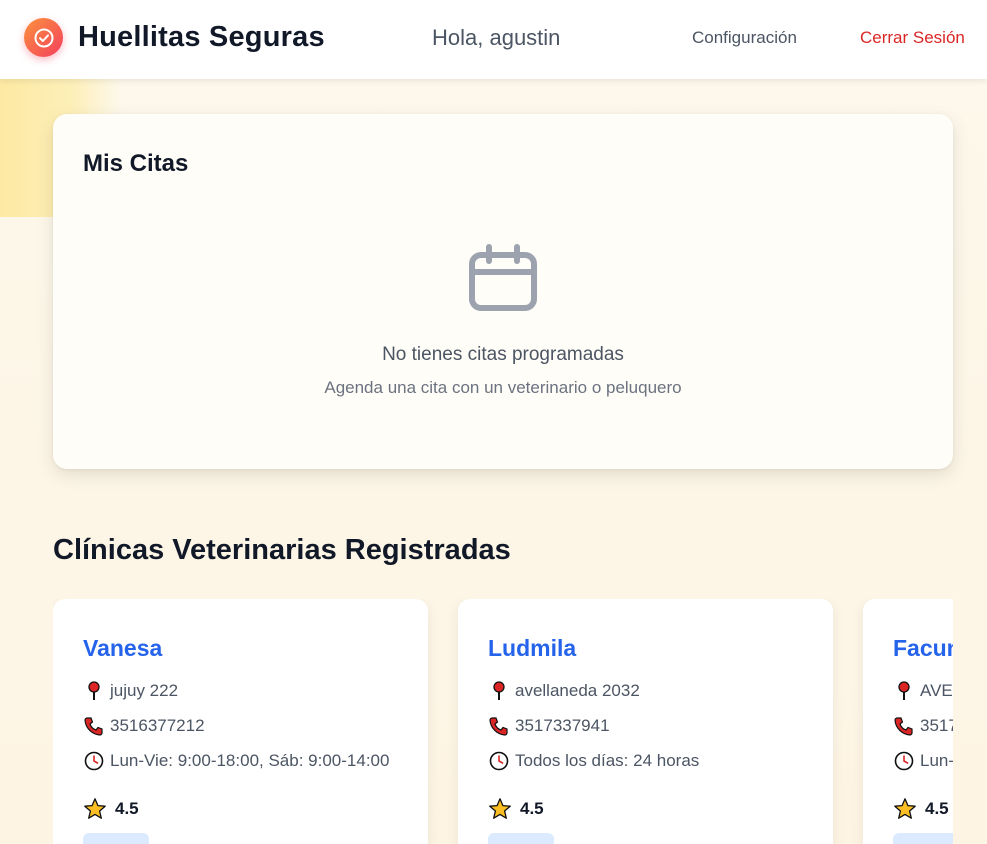 This screenshot has height=844, width=987. I want to click on calendar-icon, so click(503, 280).